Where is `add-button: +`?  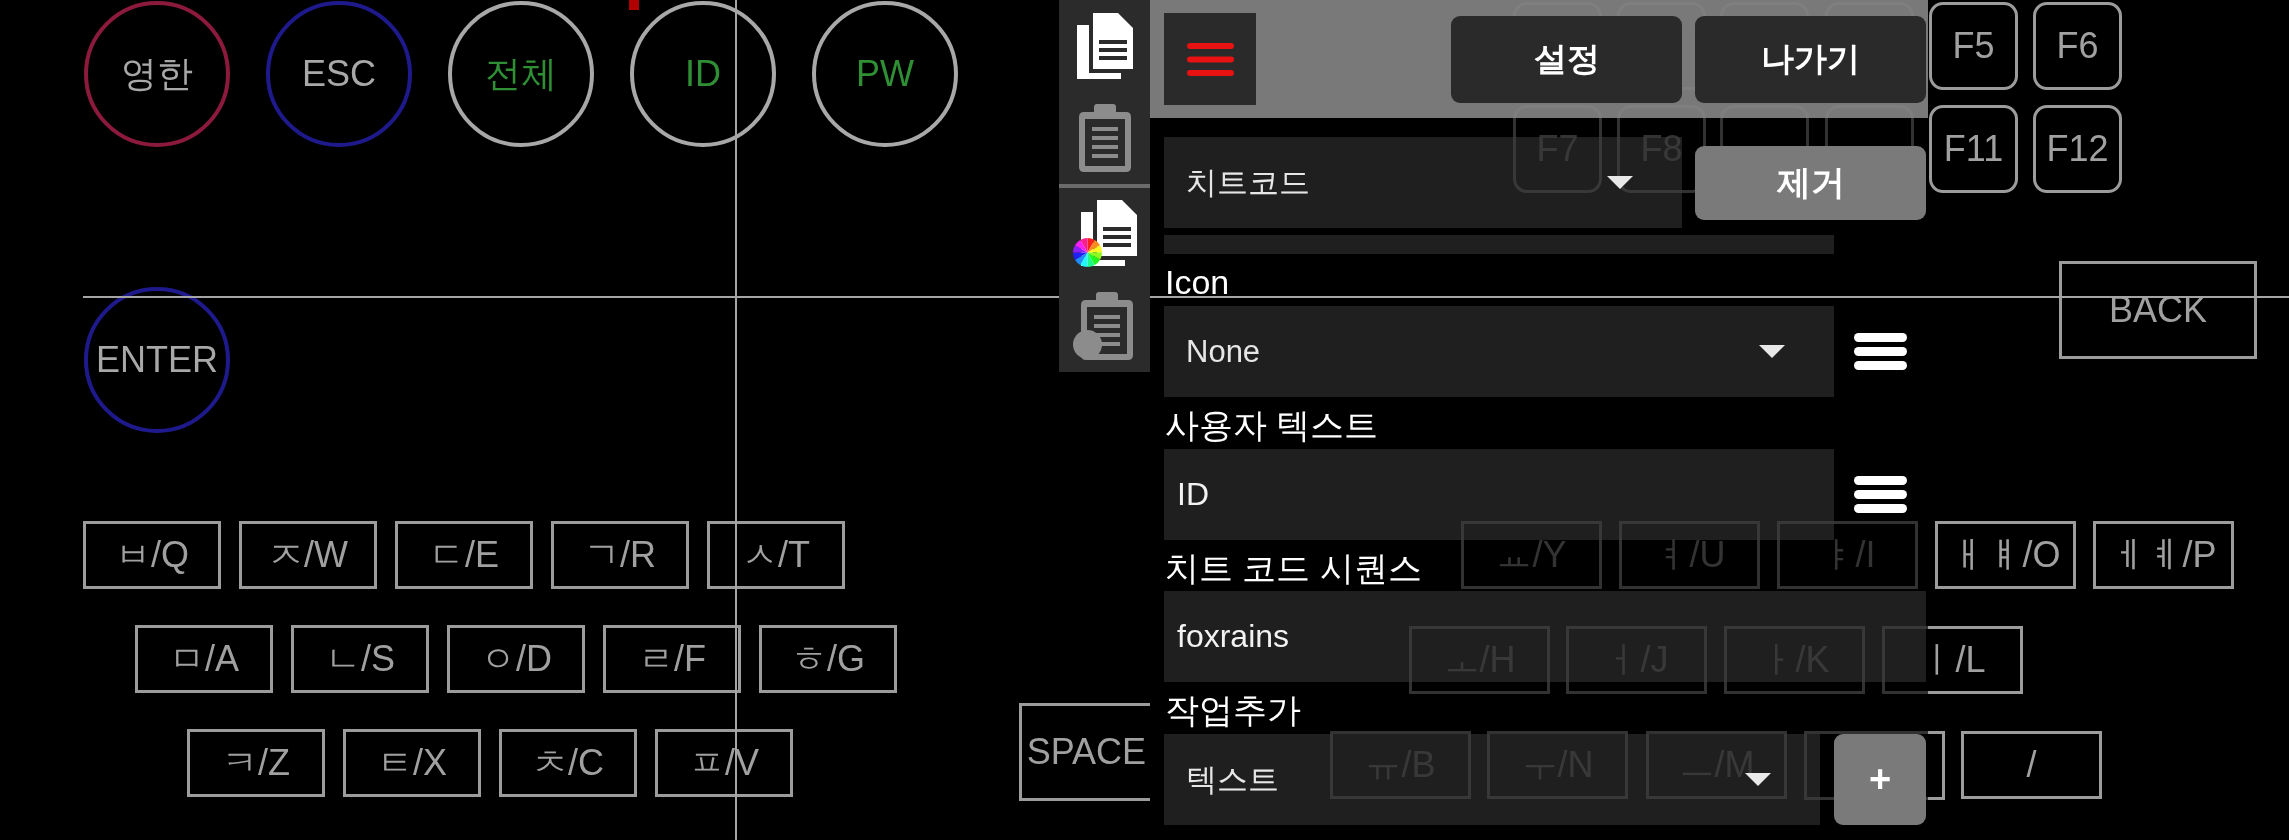 add-button: + is located at coordinates (1880, 779).